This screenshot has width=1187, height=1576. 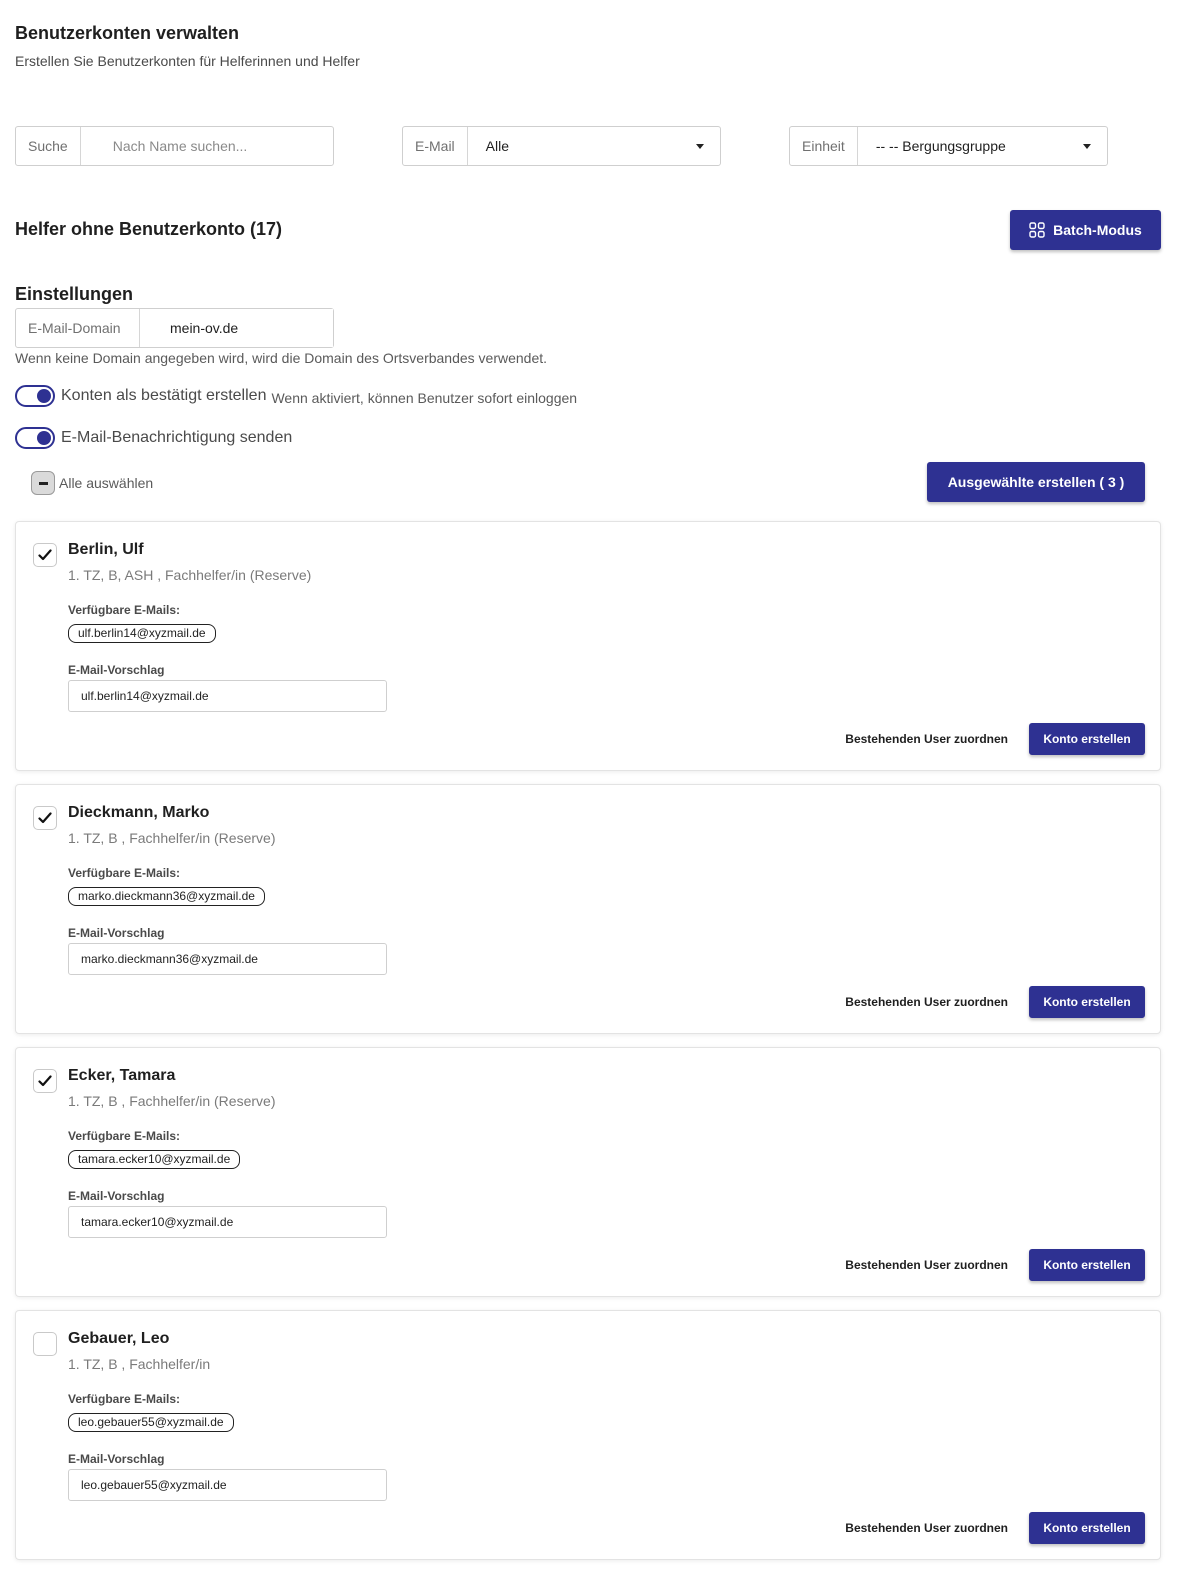 What do you see at coordinates (119, 1338) in the screenshot?
I see `helper-name: Gebauer, Leo` at bounding box center [119, 1338].